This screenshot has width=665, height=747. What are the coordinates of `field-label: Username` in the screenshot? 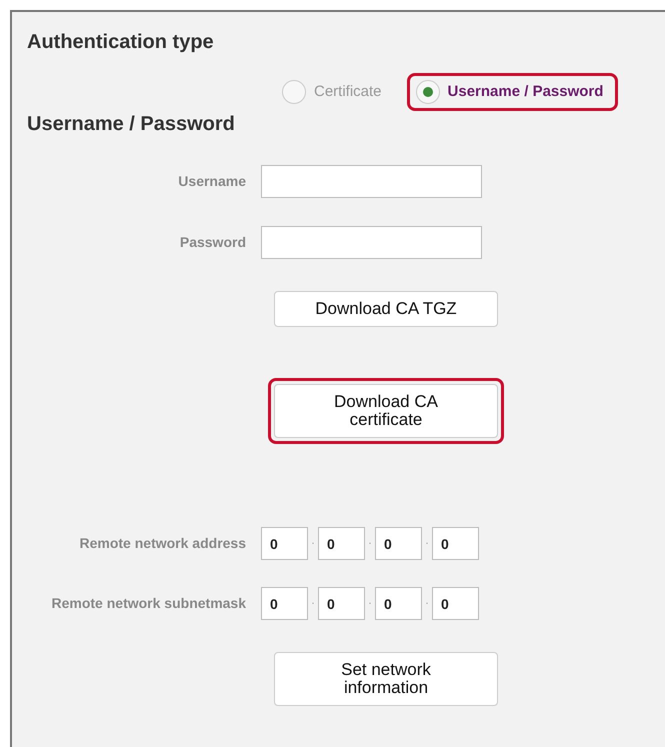 It's located at (212, 181).